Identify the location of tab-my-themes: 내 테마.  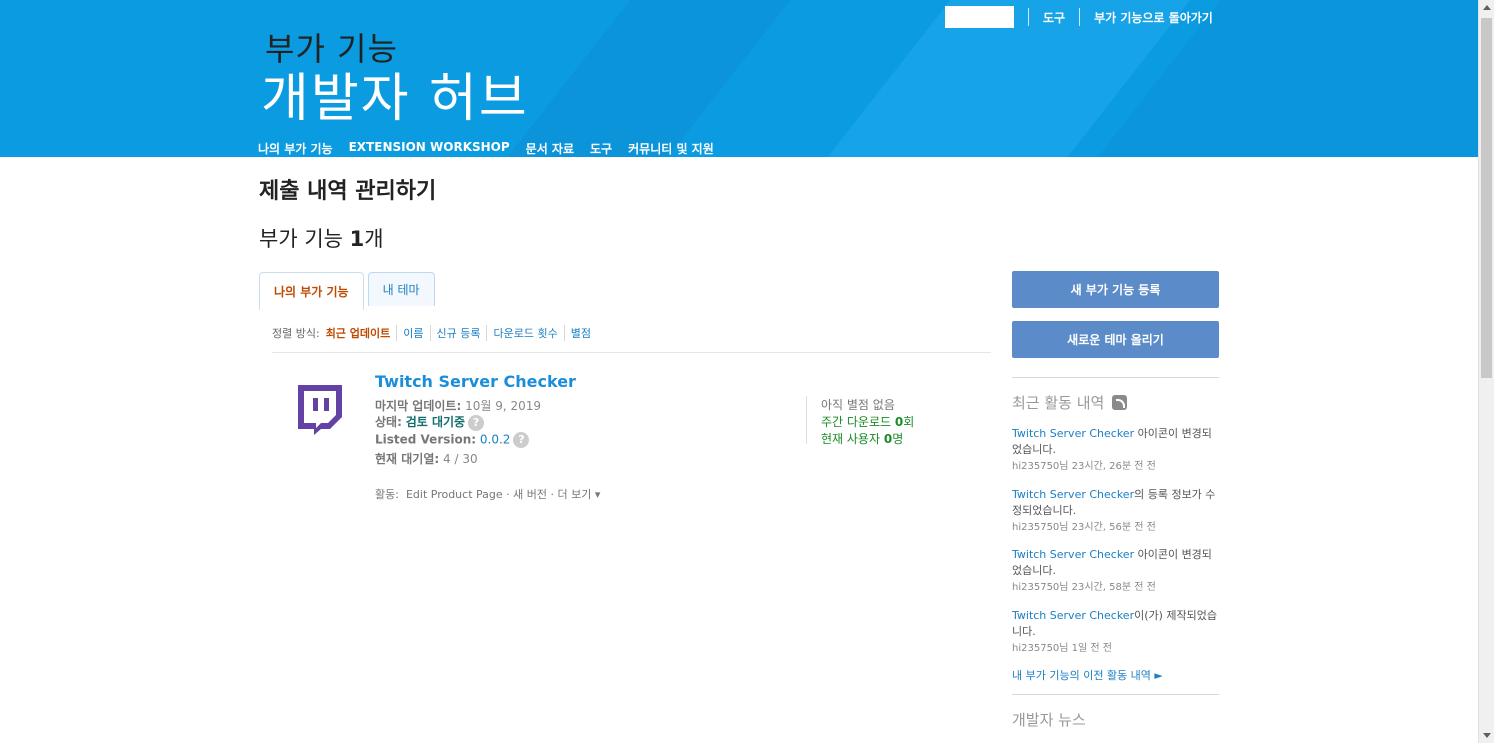
(401, 289).